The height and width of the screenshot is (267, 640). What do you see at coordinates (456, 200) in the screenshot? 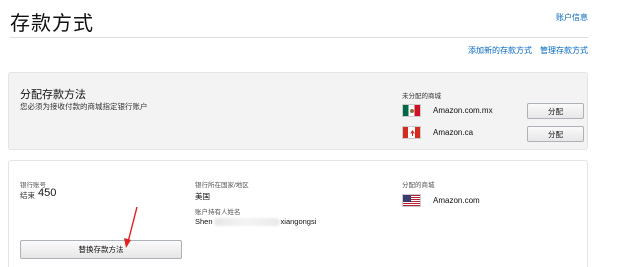
I see `store-name: Amazon.com` at bounding box center [456, 200].